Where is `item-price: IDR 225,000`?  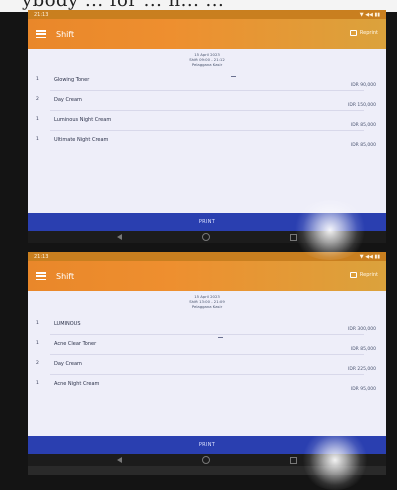
item-price: IDR 225,000 is located at coordinates (362, 369).